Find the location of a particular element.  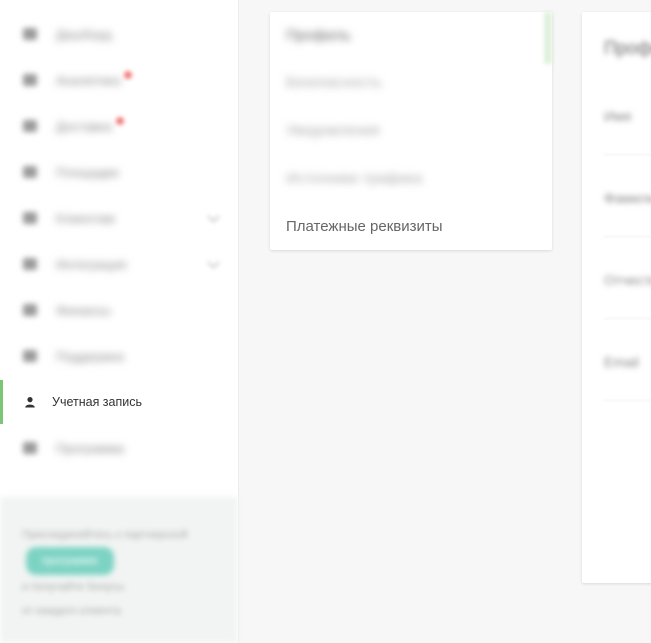

program-icon is located at coordinates (30, 448).